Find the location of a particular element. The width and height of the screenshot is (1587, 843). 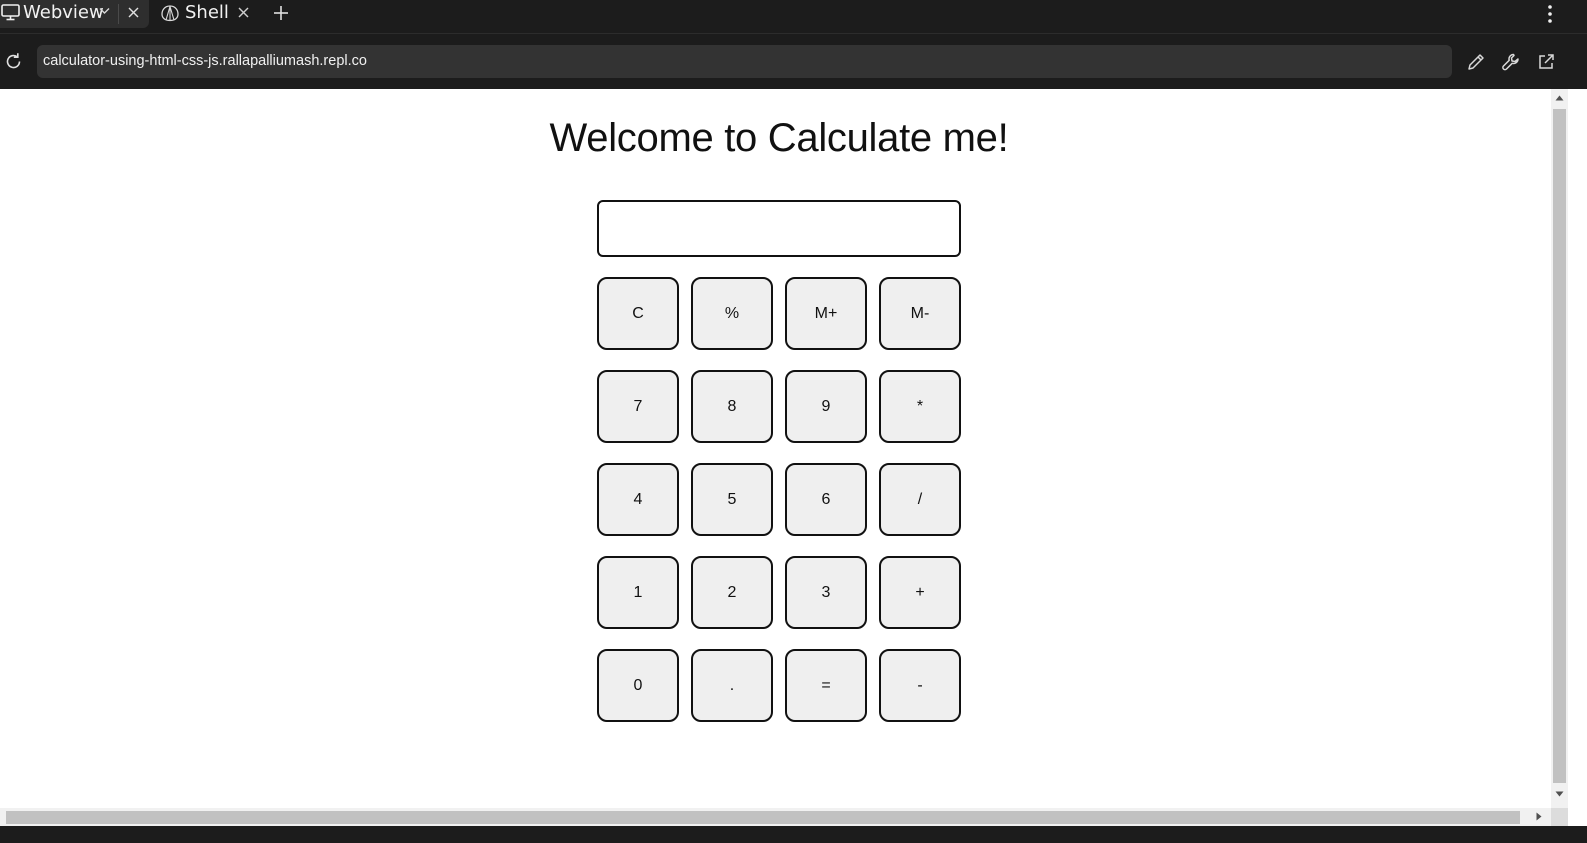

key-2: 2 is located at coordinates (732, 592).